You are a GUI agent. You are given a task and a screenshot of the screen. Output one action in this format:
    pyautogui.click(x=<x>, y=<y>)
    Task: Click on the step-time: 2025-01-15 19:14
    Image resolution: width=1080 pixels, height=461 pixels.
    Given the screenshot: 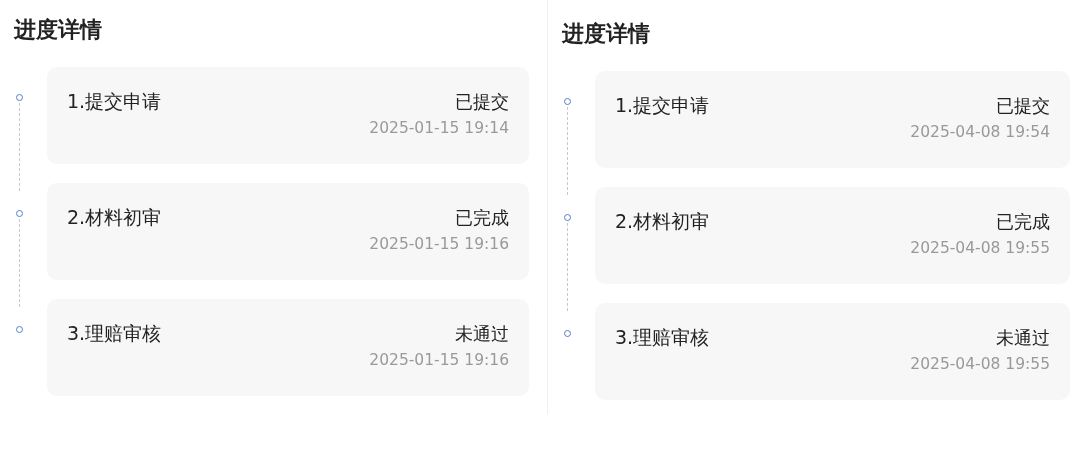 What is the action you would take?
    pyautogui.click(x=439, y=128)
    